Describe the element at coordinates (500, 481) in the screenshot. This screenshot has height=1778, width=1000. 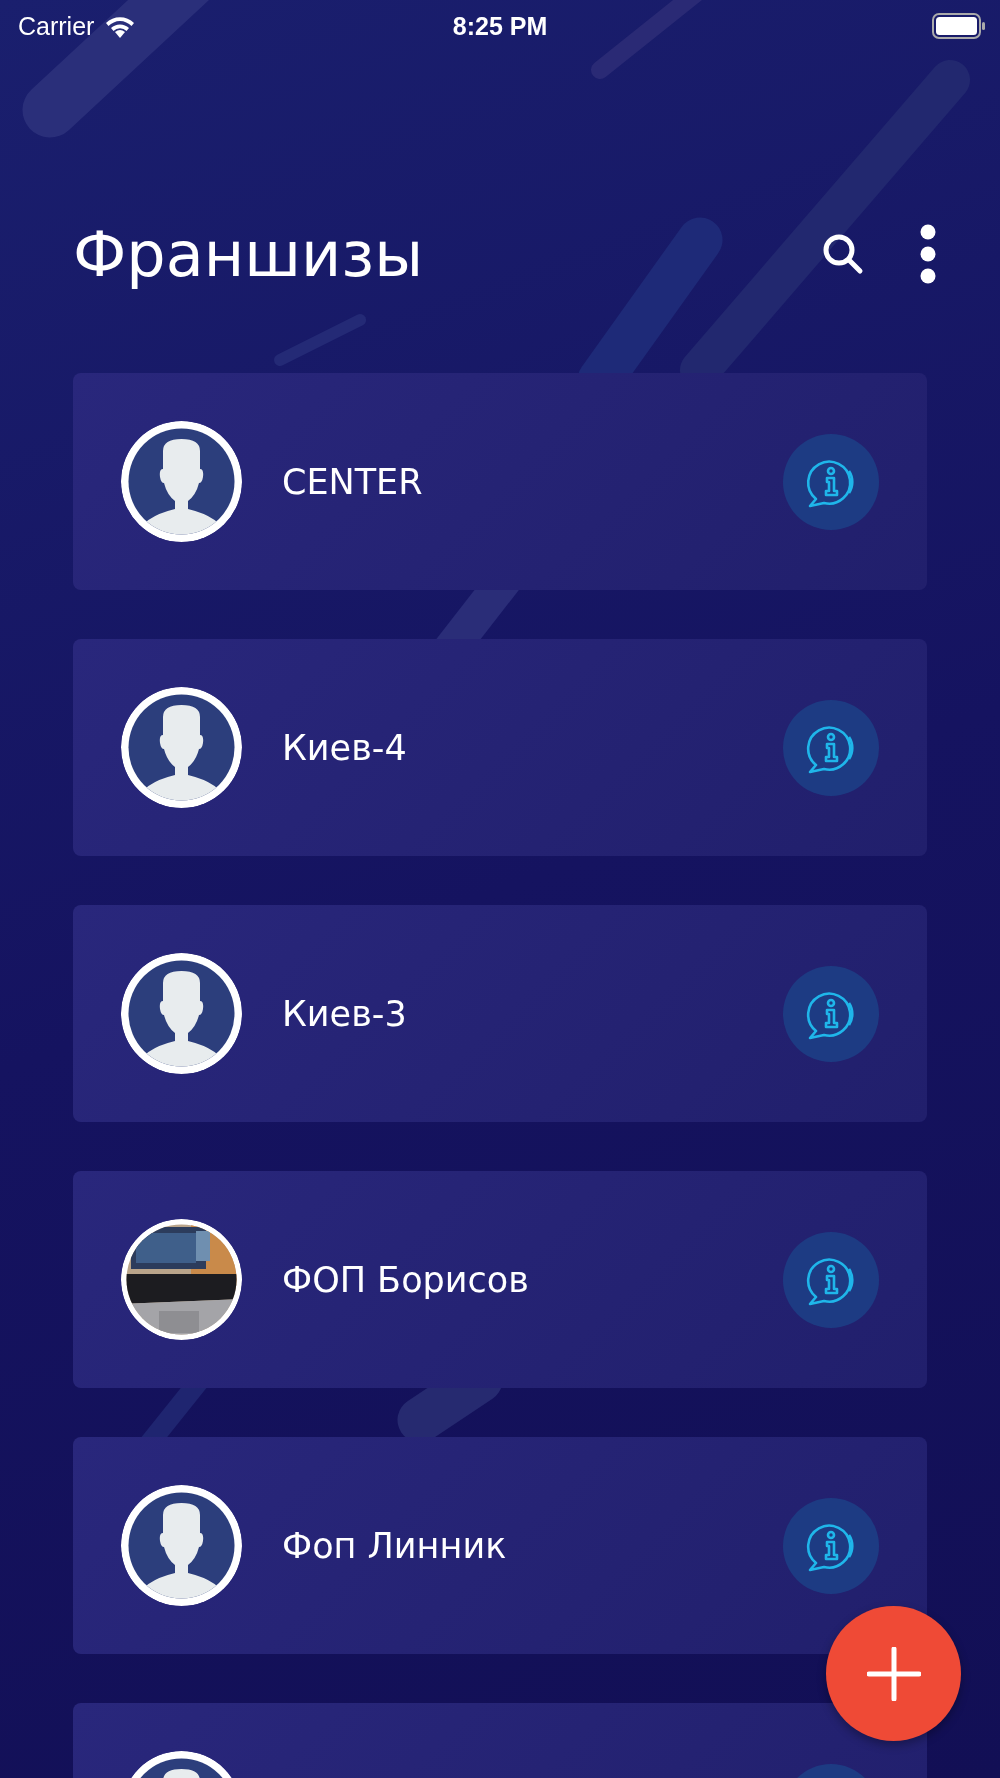
I see `franchise-card: CENTER` at that location.